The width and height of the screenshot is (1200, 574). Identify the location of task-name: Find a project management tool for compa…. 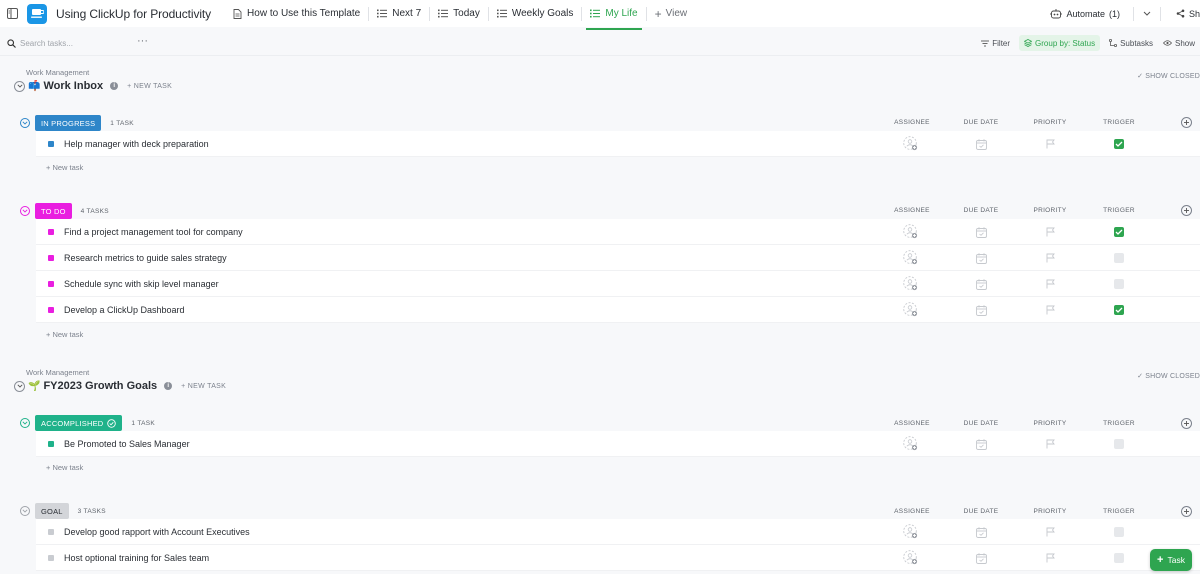
(153, 232).